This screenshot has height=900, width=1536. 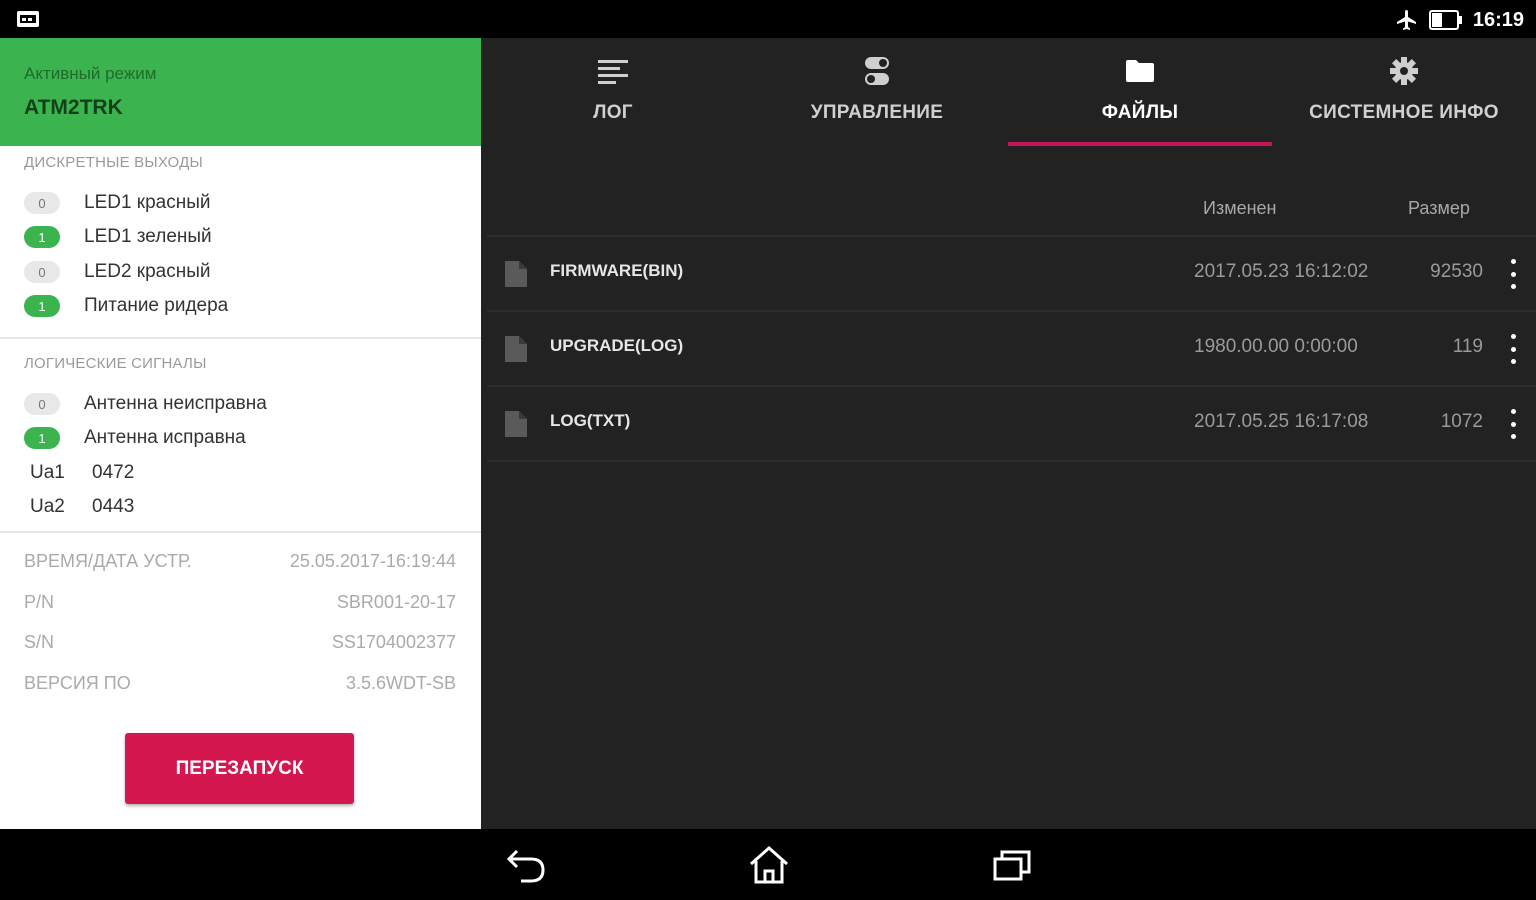 What do you see at coordinates (1011, 347) in the screenshot?
I see `file-row: UPGRADE(LOG) 1980.00.00 0:00:00 119` at bounding box center [1011, 347].